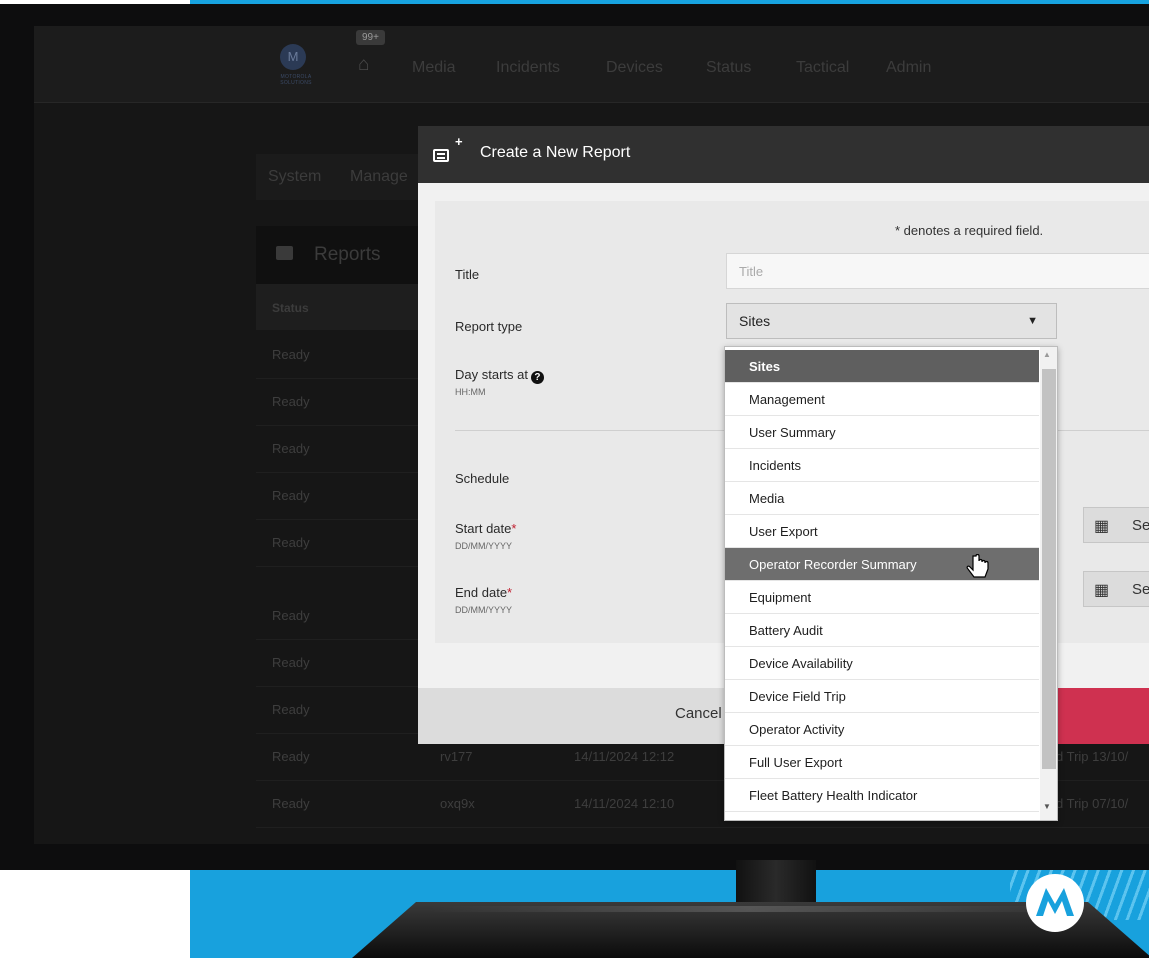 The width and height of the screenshot is (1149, 958). I want to click on nav-devices: Devices, so click(634, 68).